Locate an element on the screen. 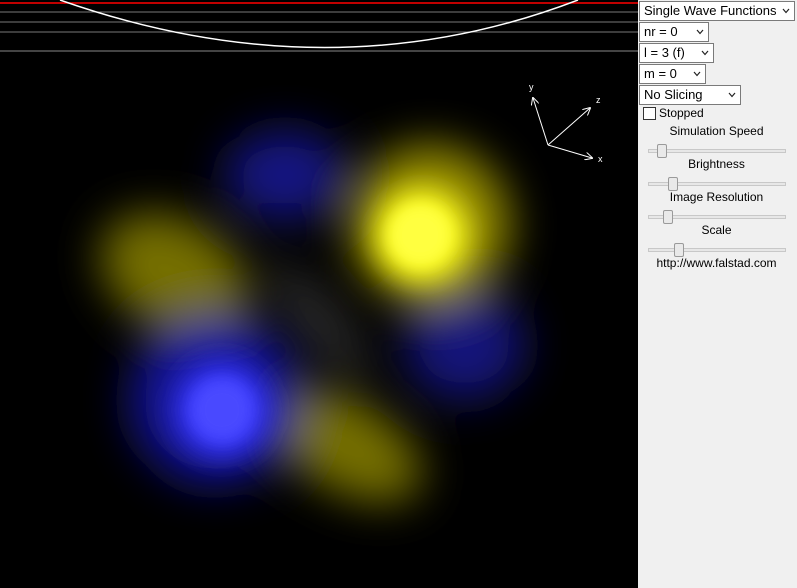  y-axis-arrow is located at coordinates (541, 122).